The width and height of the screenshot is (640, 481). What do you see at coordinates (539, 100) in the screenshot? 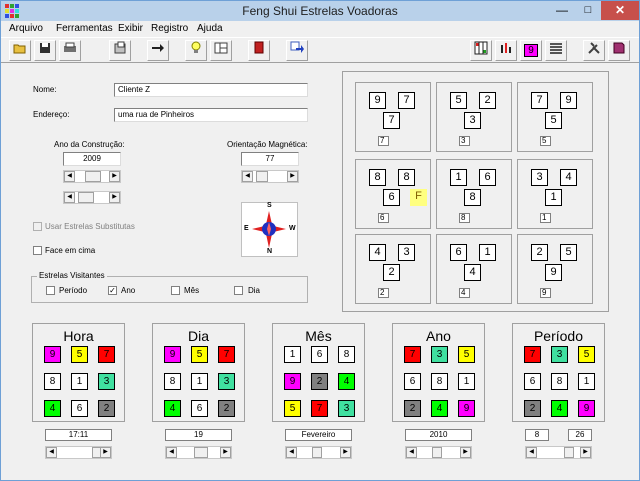
I see `mountain-star: 7` at bounding box center [539, 100].